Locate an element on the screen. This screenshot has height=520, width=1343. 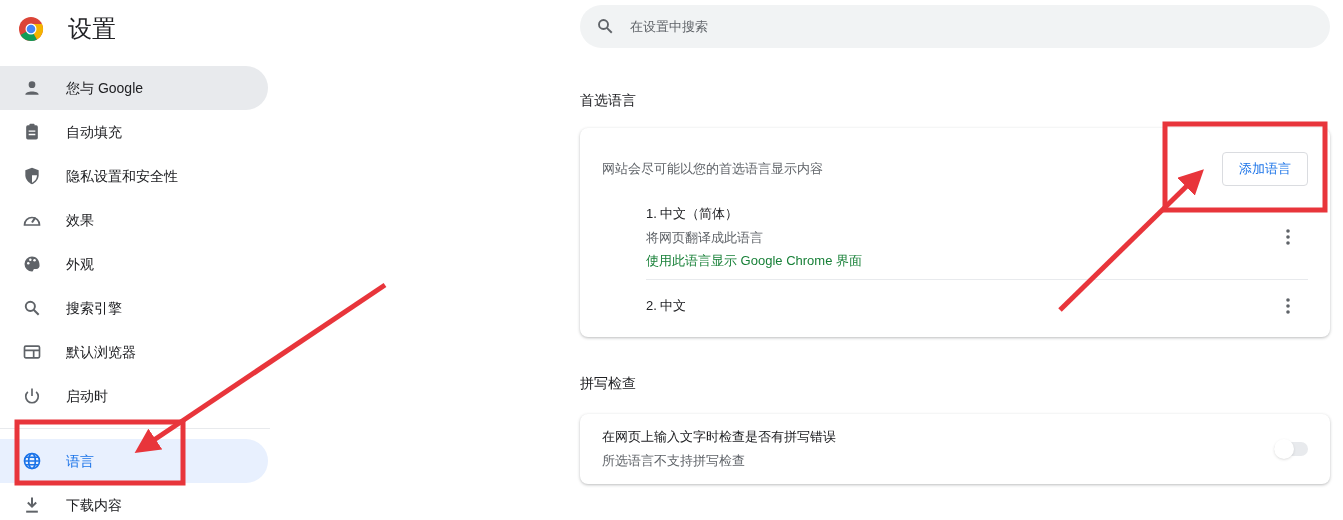
sidebar-item: 自动填充 is located at coordinates (134, 132).